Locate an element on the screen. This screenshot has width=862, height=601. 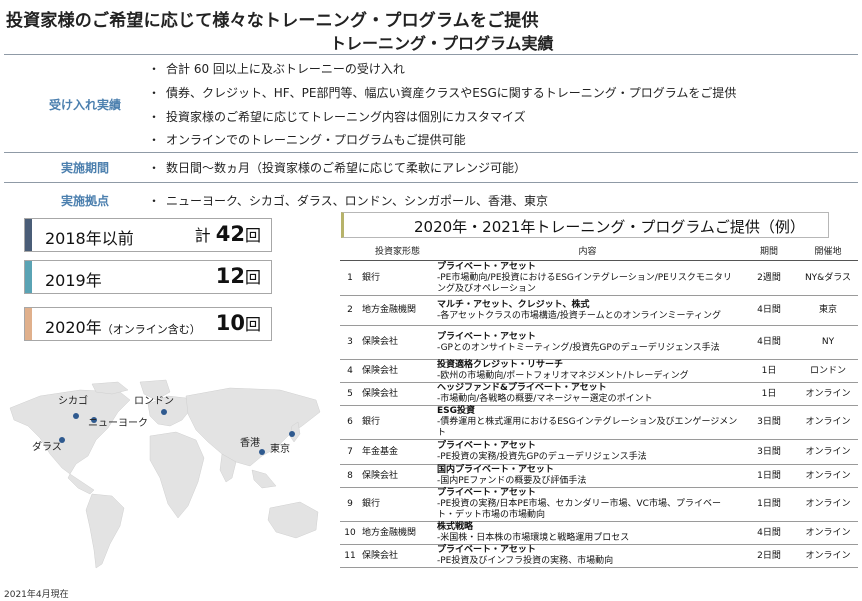
content-detail: -債券運用と株式運用におけるESGインテグレーション及びエンゲージメント is located at coordinates (587, 427).